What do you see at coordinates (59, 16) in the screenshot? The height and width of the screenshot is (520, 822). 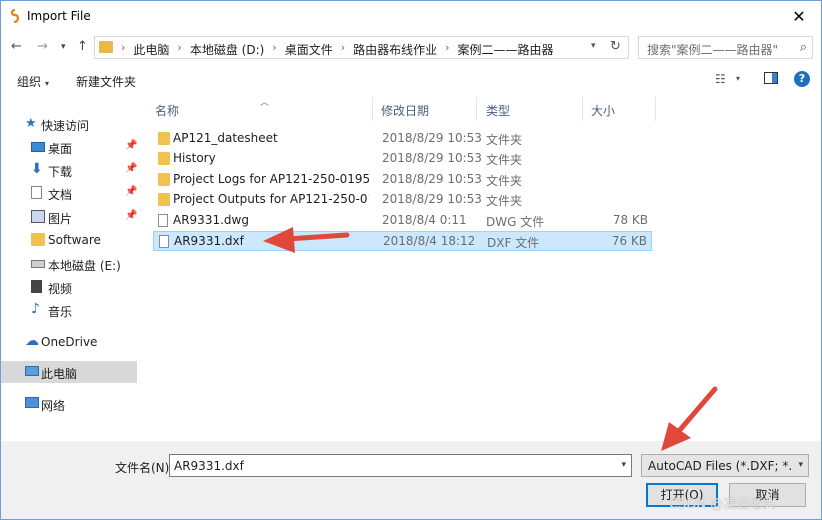 I see `window-title: Import File` at bounding box center [59, 16].